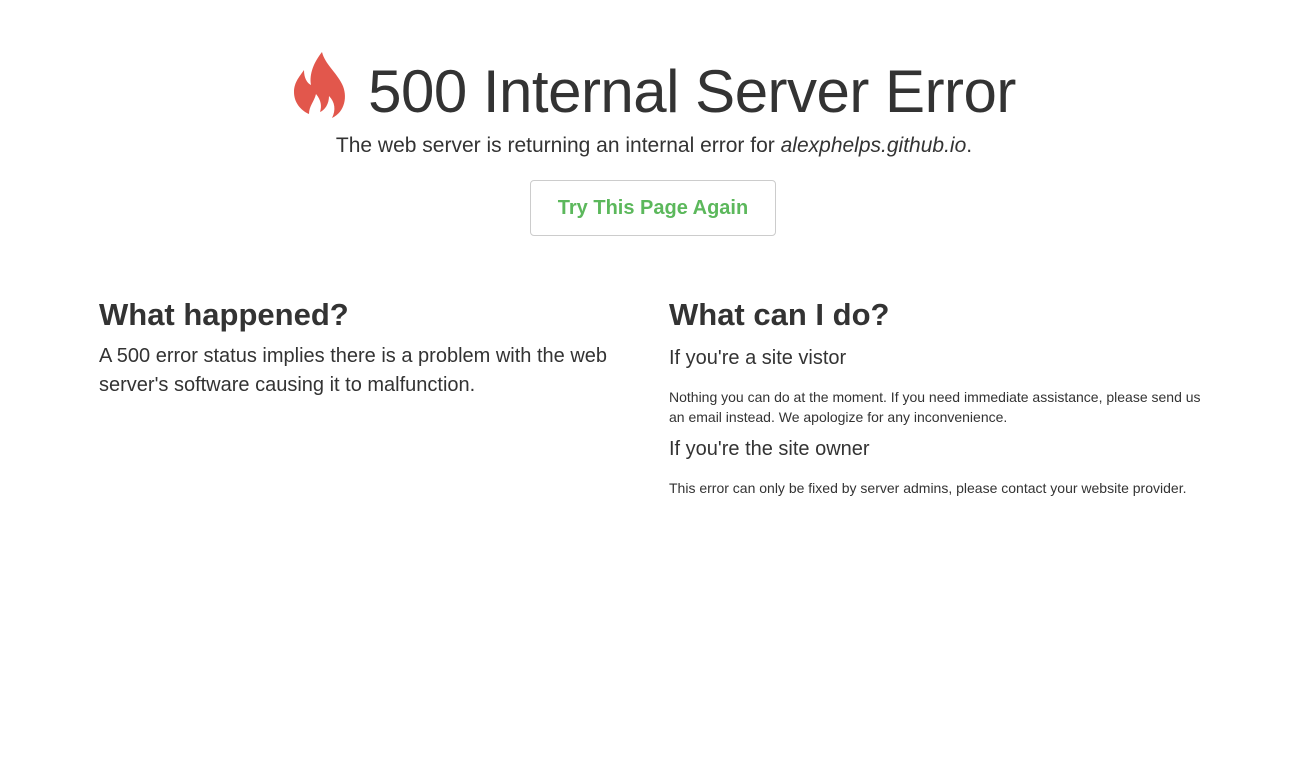  I want to click on what-happened-heading: What happened?, so click(224, 314).